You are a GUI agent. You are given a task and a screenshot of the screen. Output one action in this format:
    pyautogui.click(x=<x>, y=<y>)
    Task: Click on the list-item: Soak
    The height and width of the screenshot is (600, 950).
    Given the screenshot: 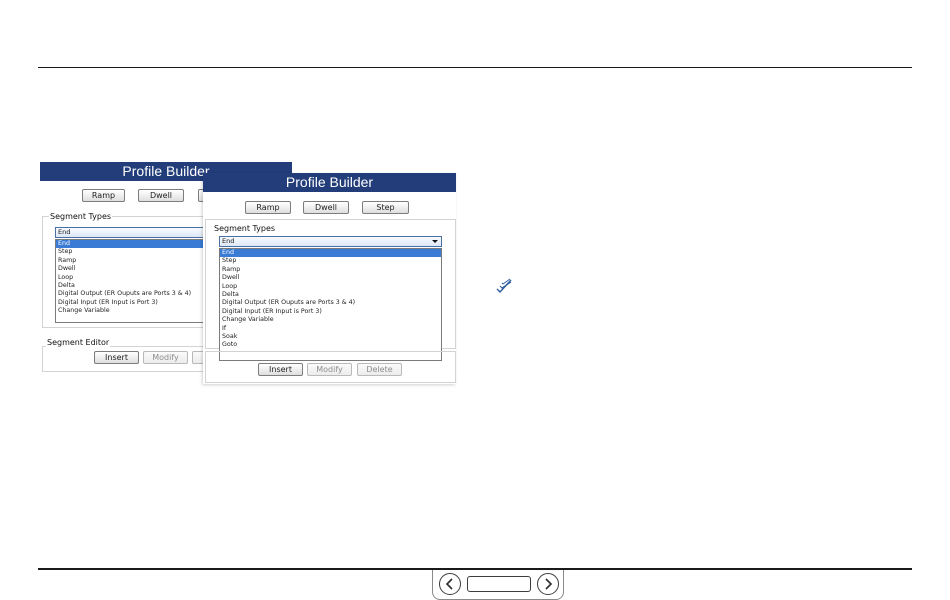 What is the action you would take?
    pyautogui.click(x=330, y=337)
    